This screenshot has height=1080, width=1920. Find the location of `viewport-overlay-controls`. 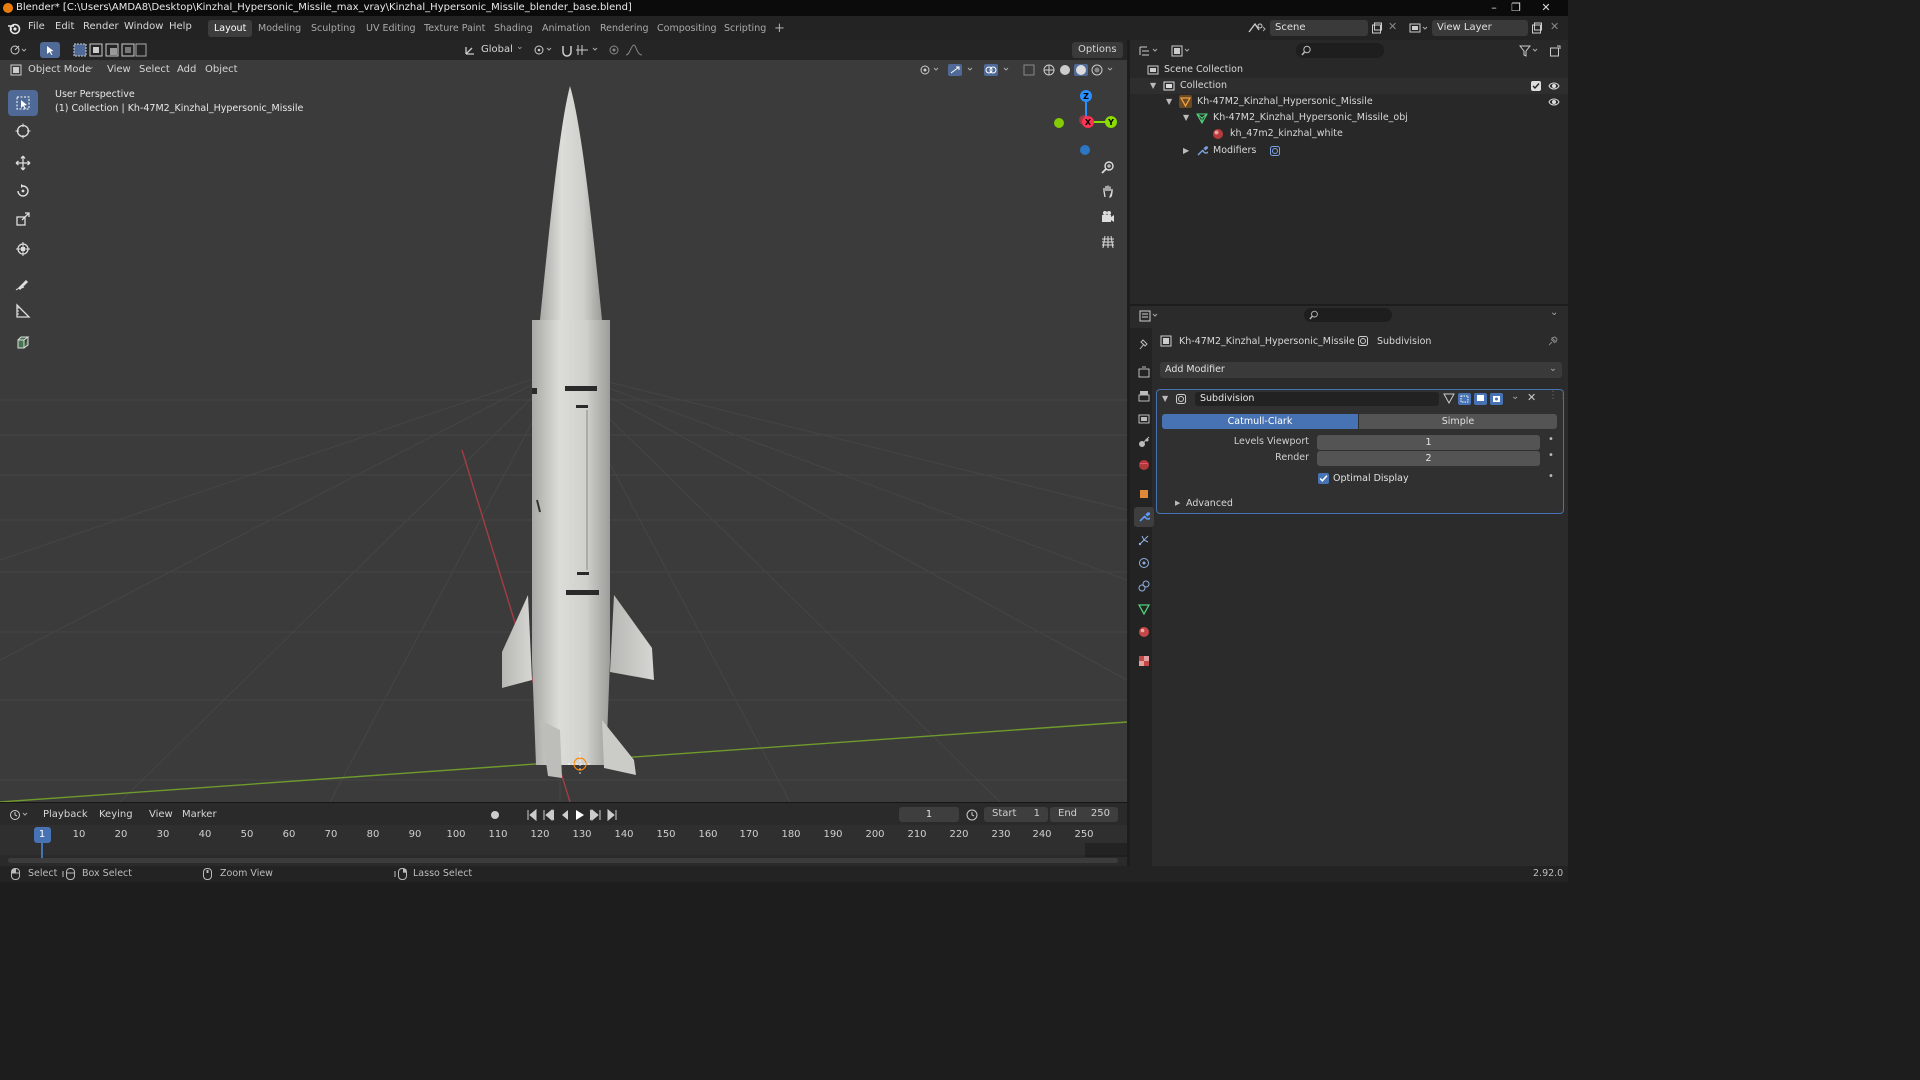

viewport-overlay-controls is located at coordinates (1018, 70).